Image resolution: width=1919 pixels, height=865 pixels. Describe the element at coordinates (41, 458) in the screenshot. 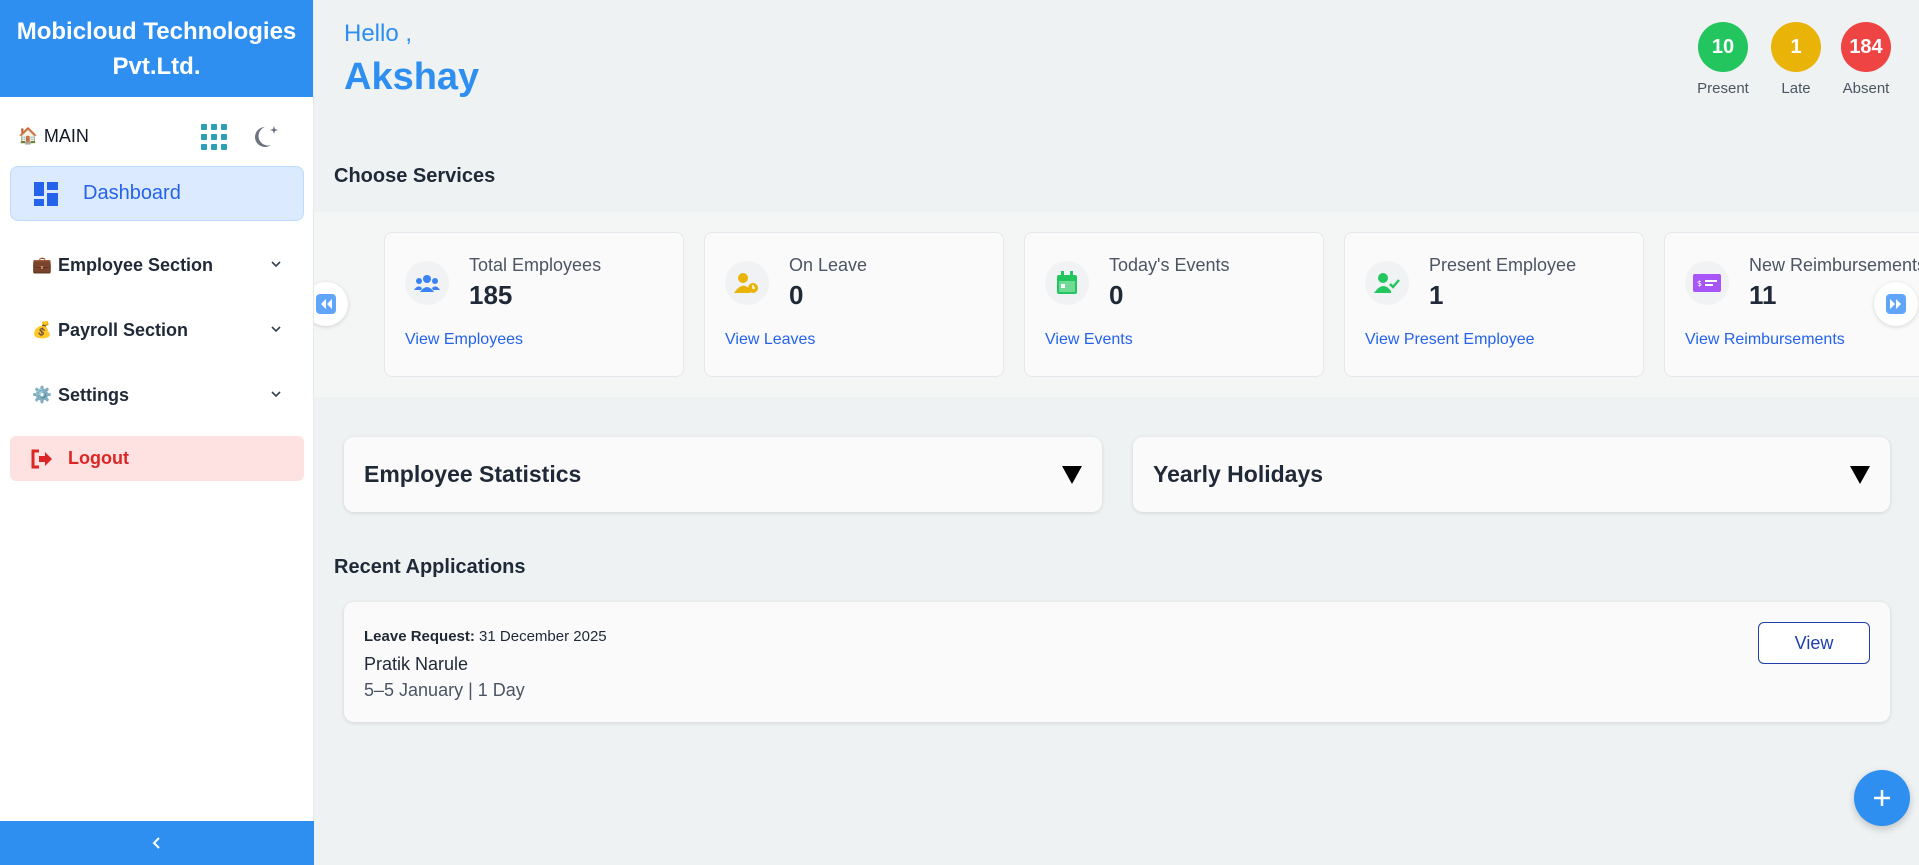

I see `logout-icon` at that location.